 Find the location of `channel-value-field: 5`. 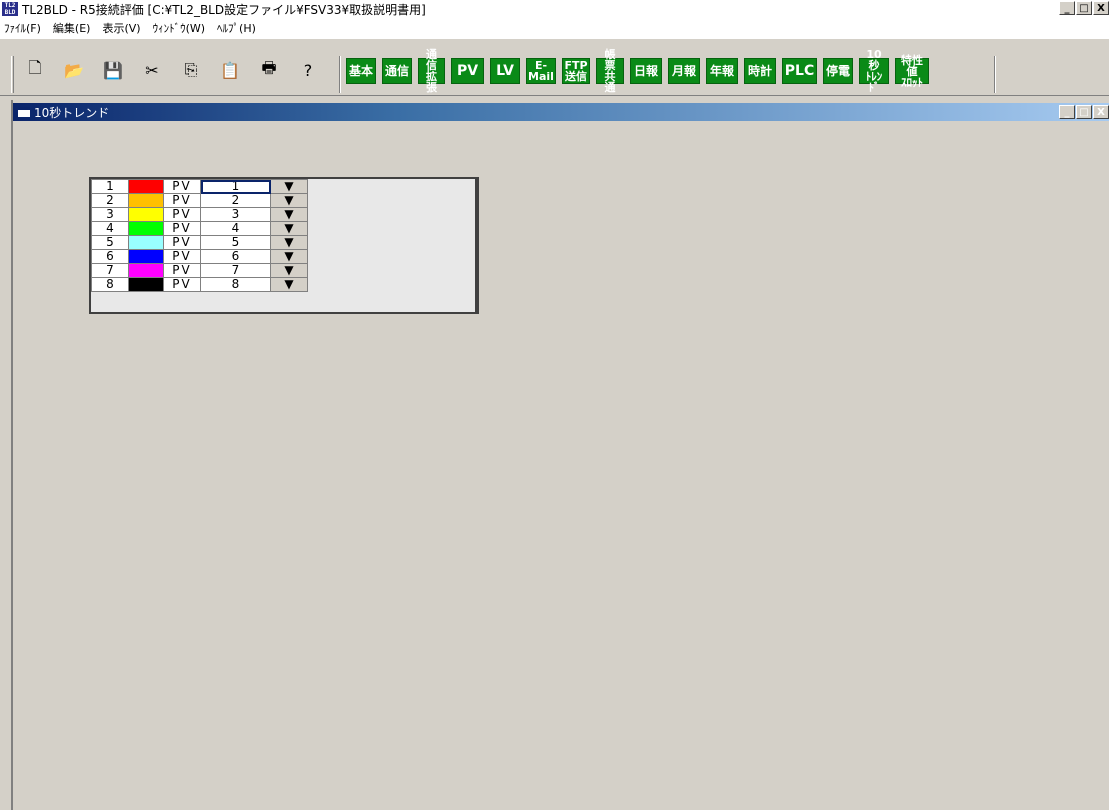

channel-value-field: 5 is located at coordinates (235, 242).